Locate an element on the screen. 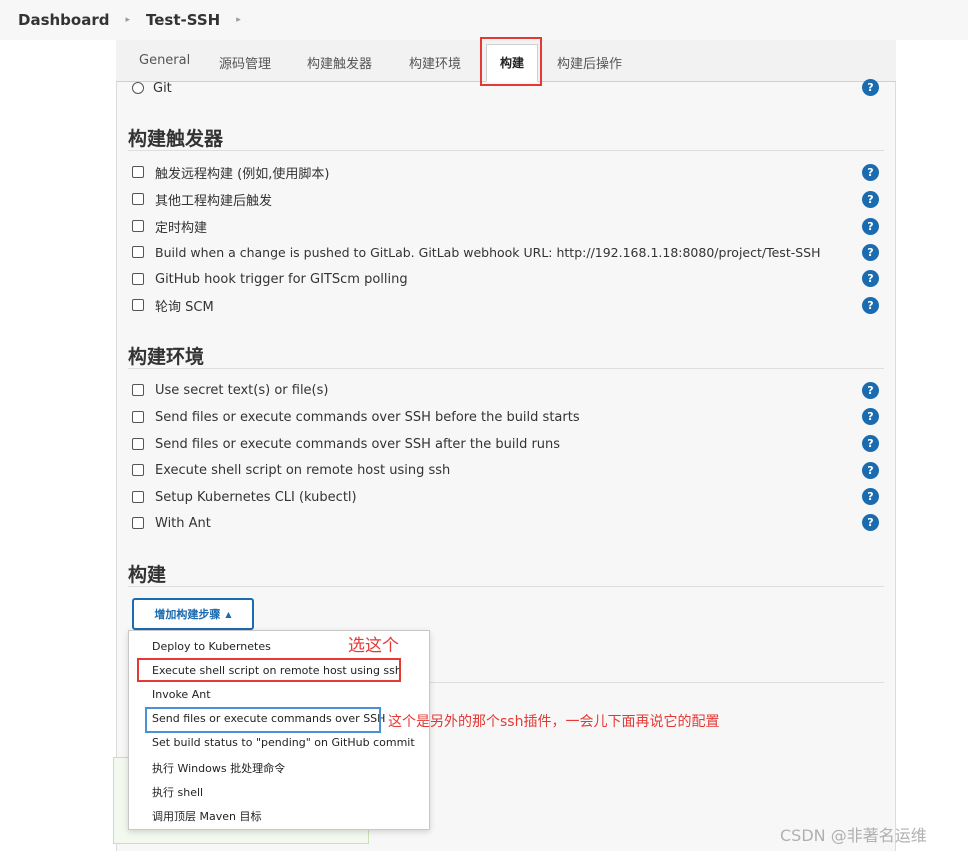  env-label: Setup Kubernetes CLI (kubectl) is located at coordinates (256, 497).